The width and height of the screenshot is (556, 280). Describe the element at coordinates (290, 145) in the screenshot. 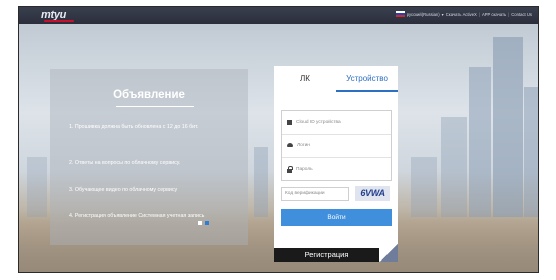

I see `user-icon` at that location.